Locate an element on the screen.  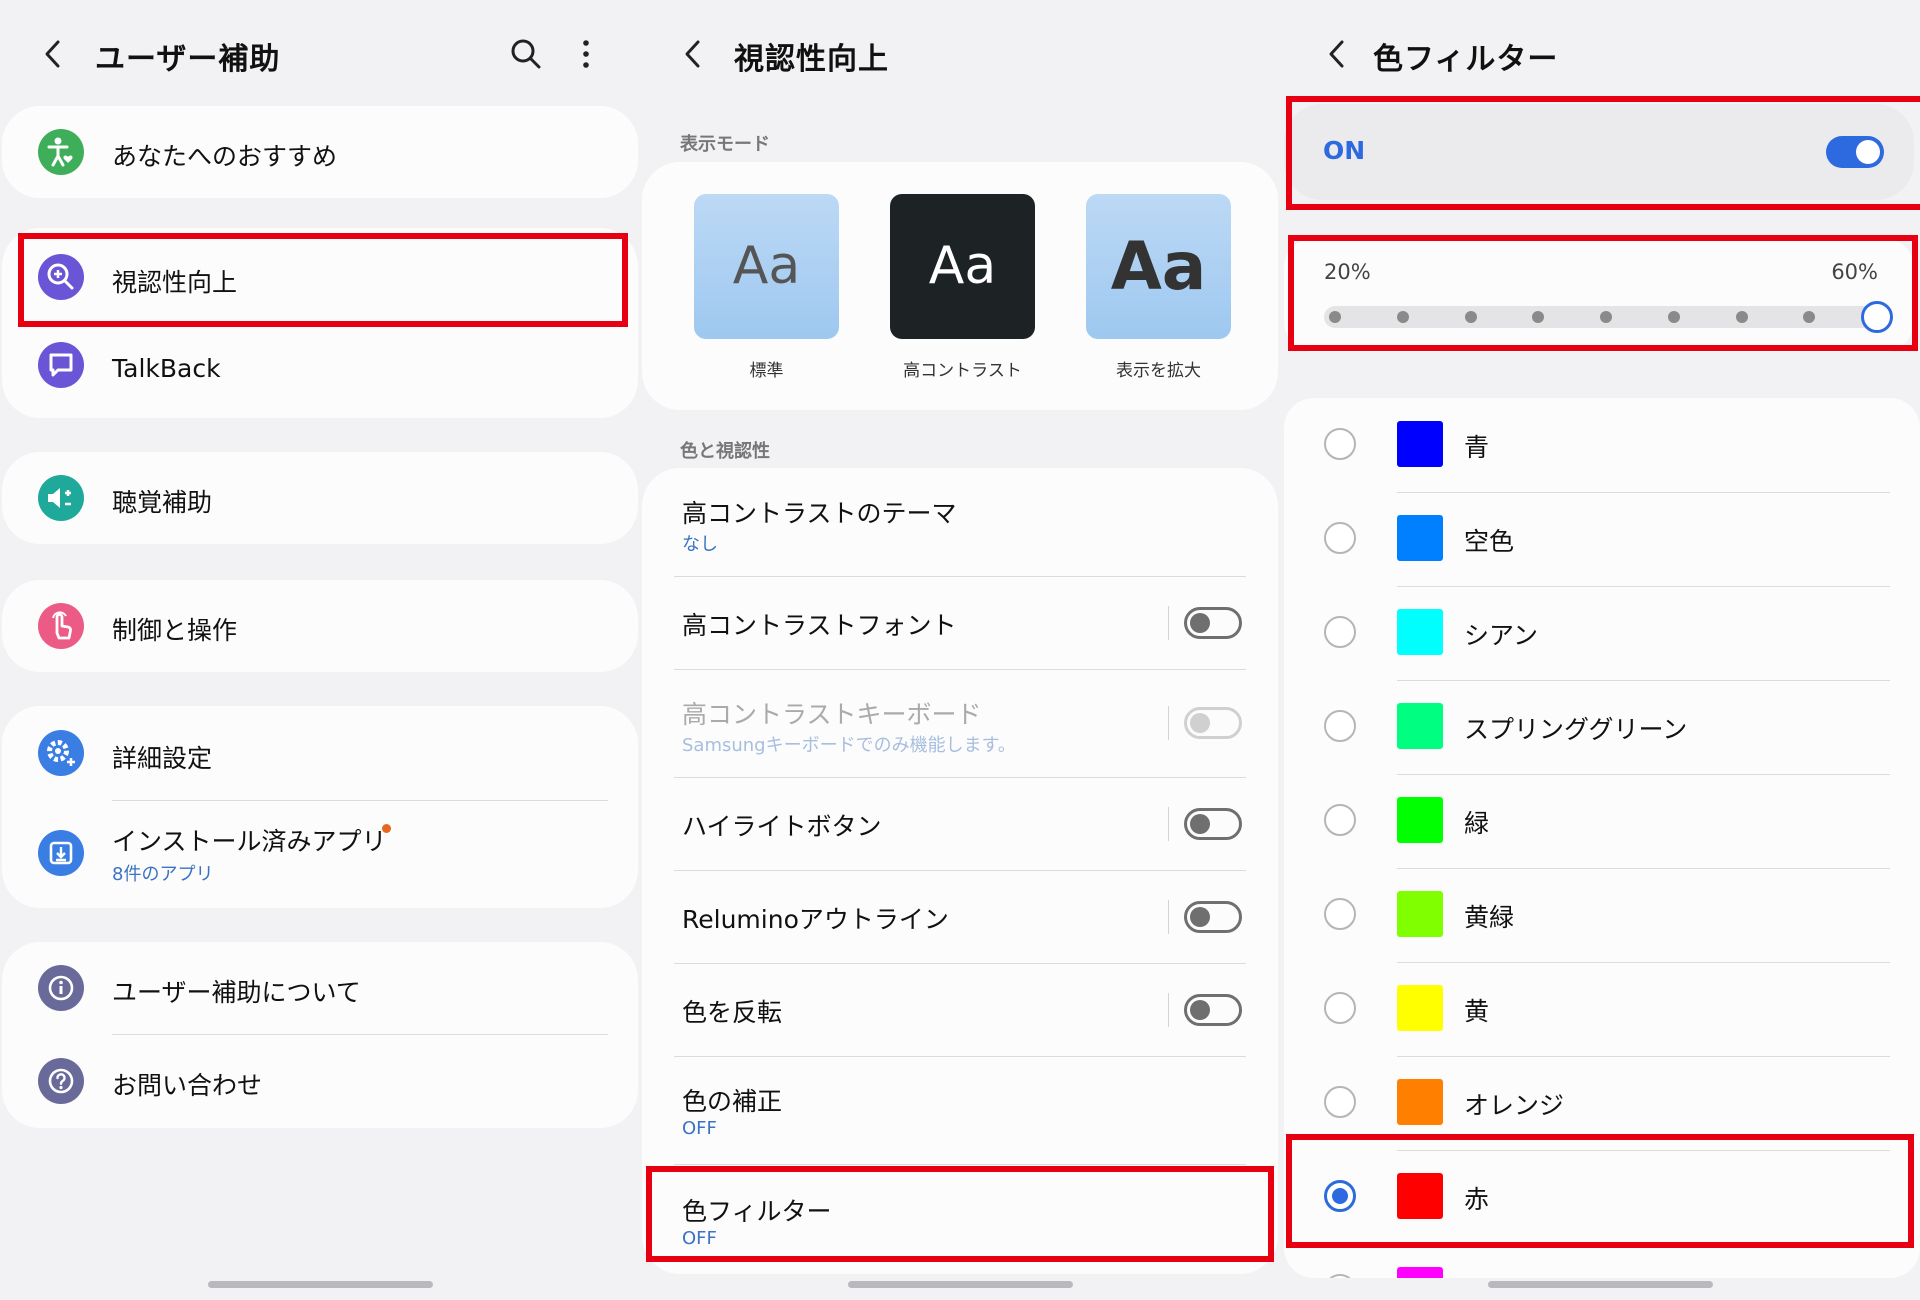
header: 色フィルター is located at coordinates (1600, 54).